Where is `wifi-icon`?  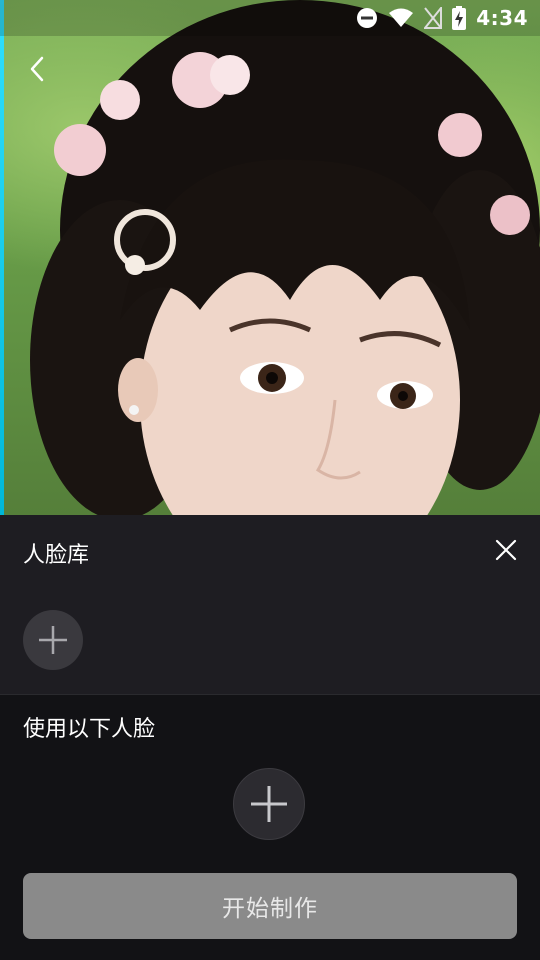 wifi-icon is located at coordinates (401, 17).